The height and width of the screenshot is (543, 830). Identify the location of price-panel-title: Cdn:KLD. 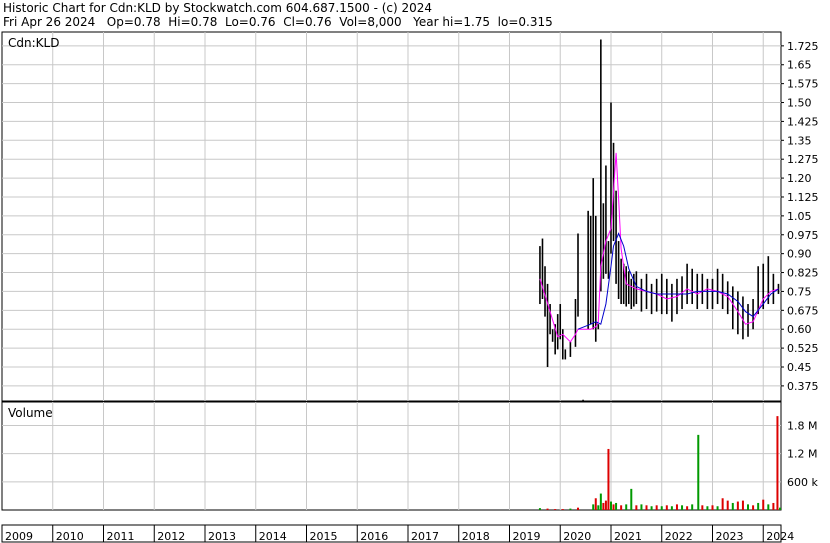
(33, 43).